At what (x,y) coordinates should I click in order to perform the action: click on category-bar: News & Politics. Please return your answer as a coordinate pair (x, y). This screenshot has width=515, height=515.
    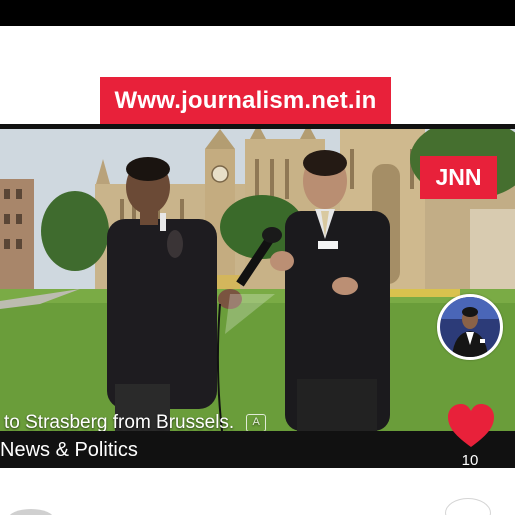
    Looking at the image, I should click on (257, 449).